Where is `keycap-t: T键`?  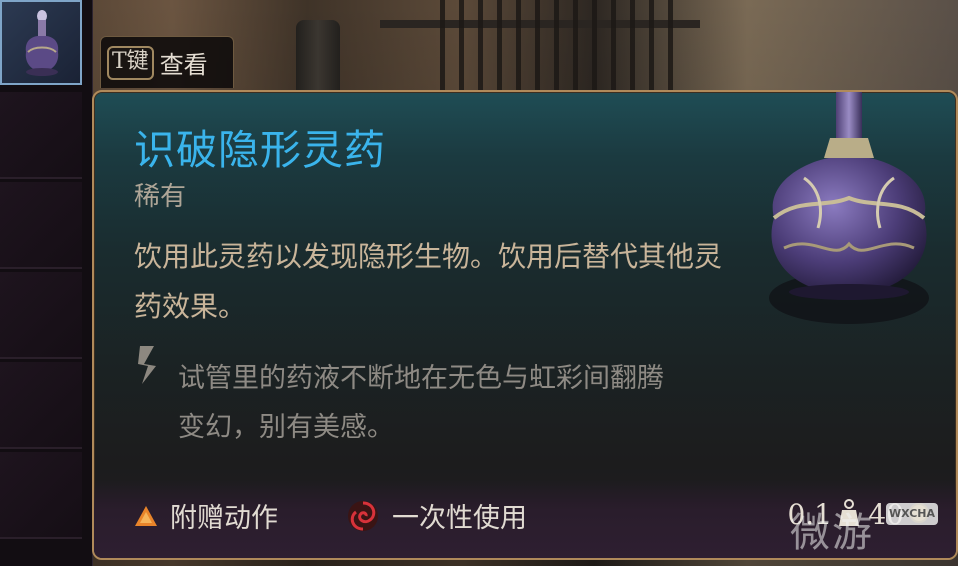 keycap-t: T键 is located at coordinates (130, 62).